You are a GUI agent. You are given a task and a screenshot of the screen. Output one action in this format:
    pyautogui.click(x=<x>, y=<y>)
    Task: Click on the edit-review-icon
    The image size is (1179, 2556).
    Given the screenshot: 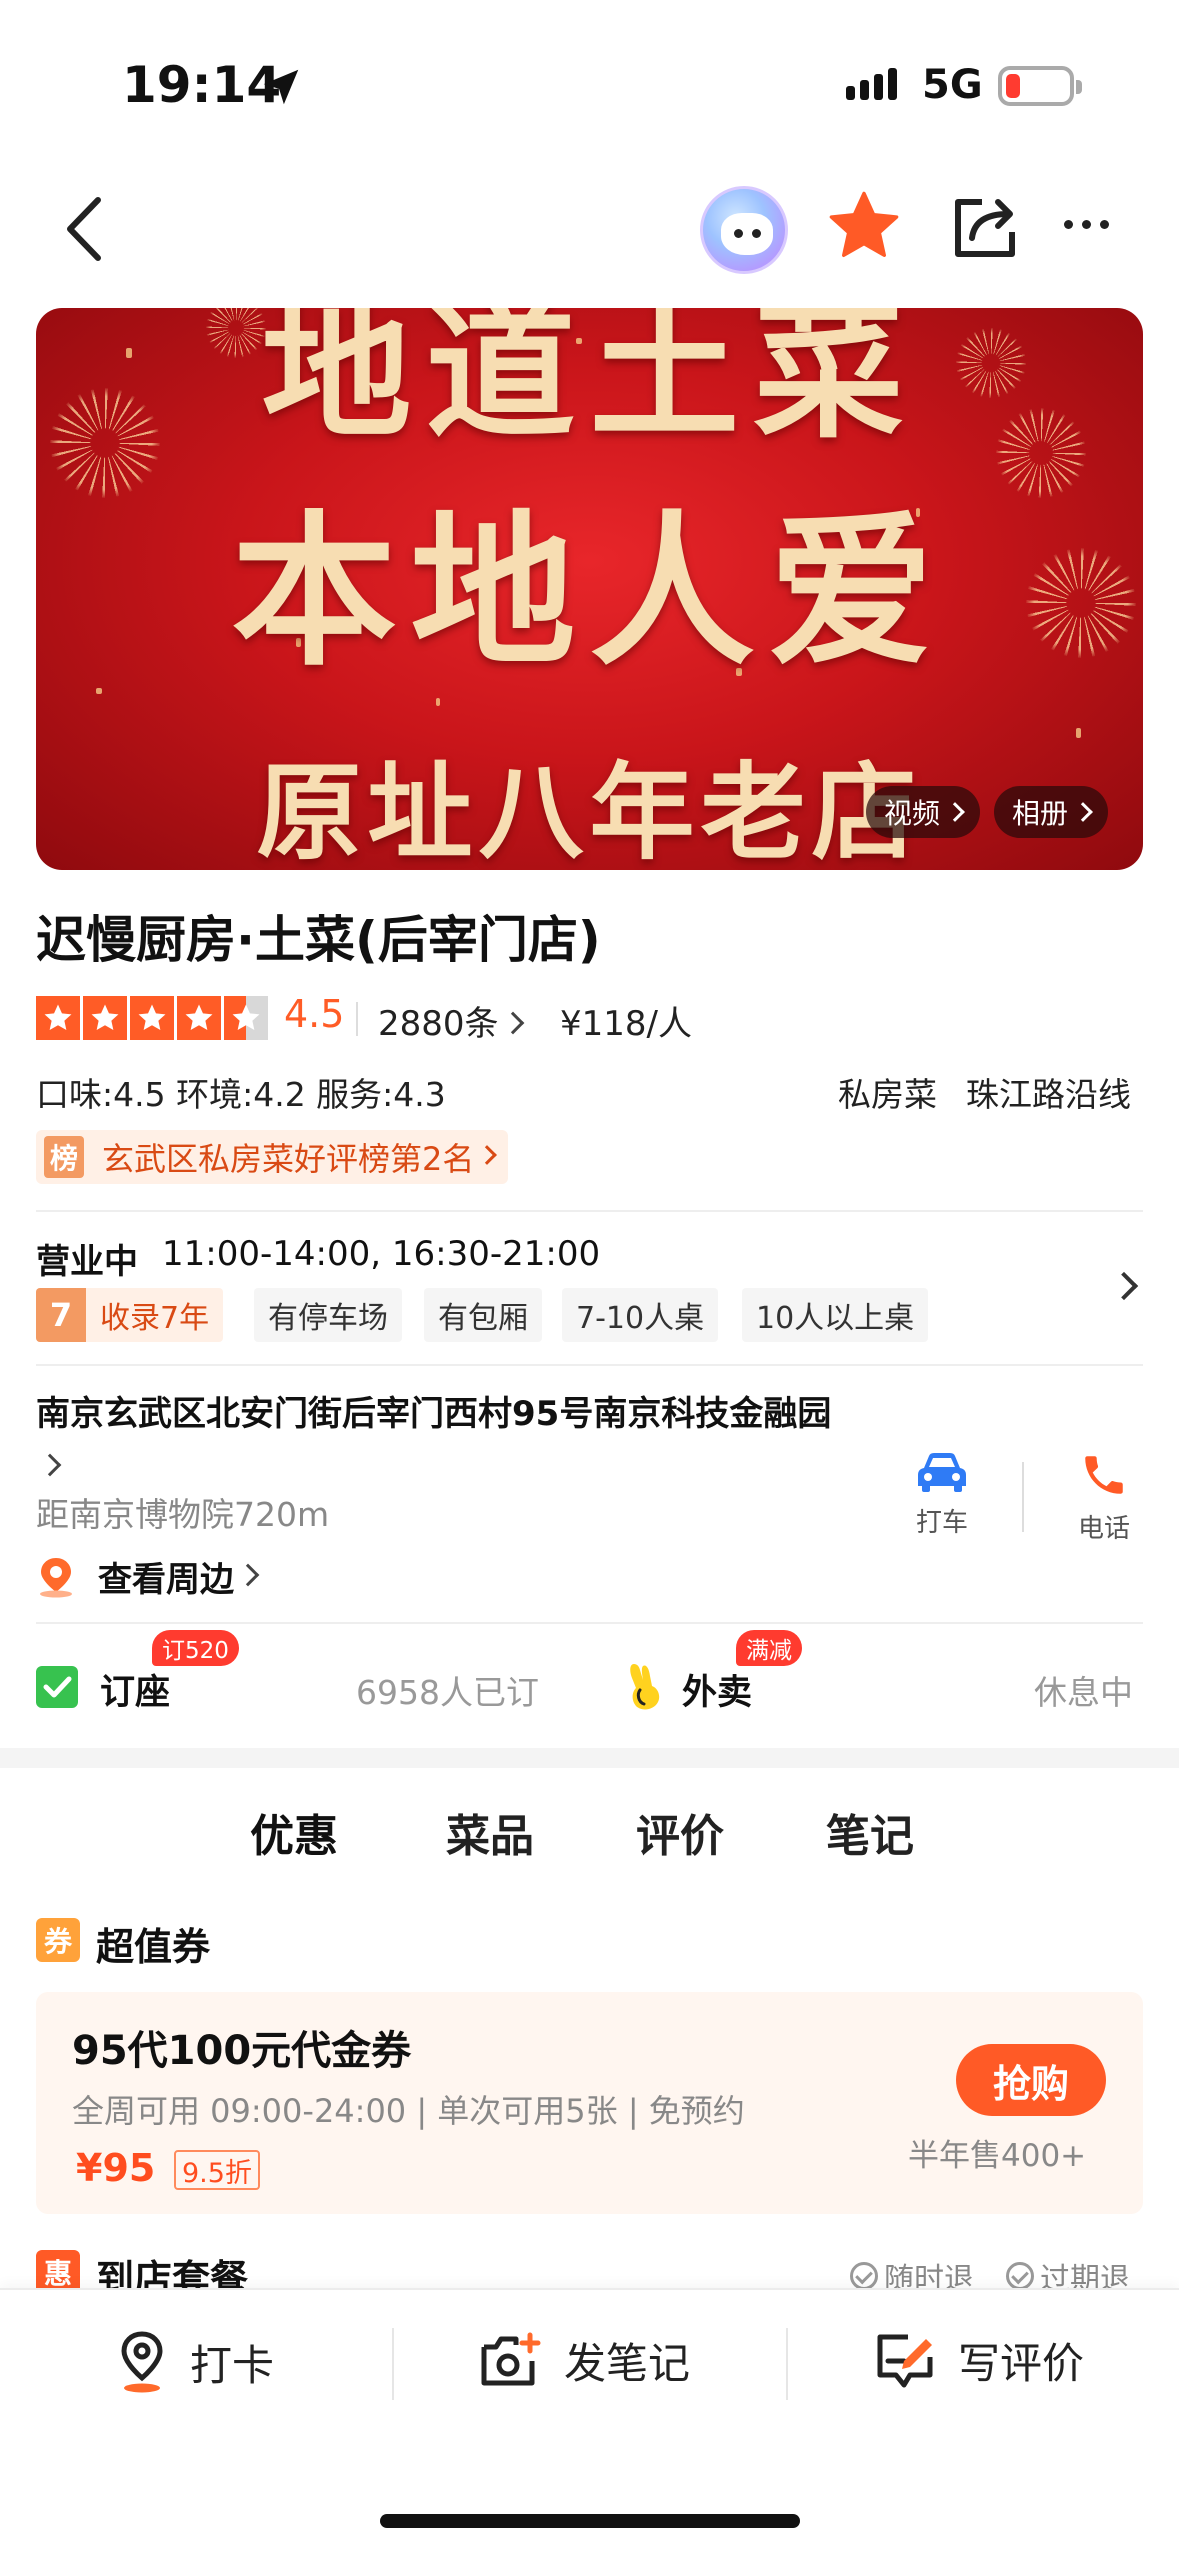 What is the action you would take?
    pyautogui.click(x=905, y=2360)
    